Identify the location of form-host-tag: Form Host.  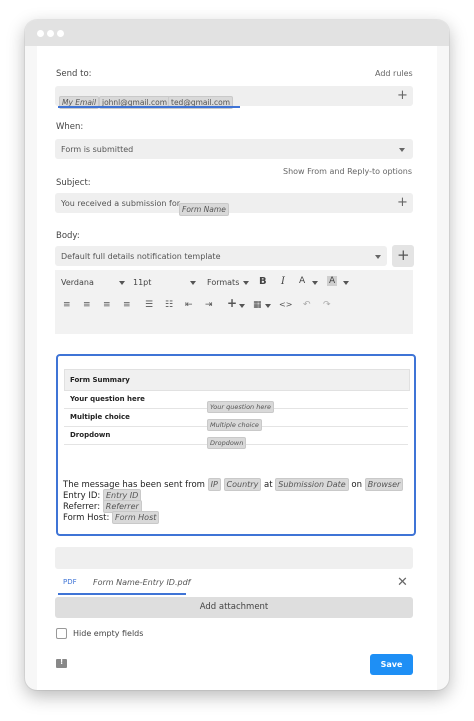
(136, 517).